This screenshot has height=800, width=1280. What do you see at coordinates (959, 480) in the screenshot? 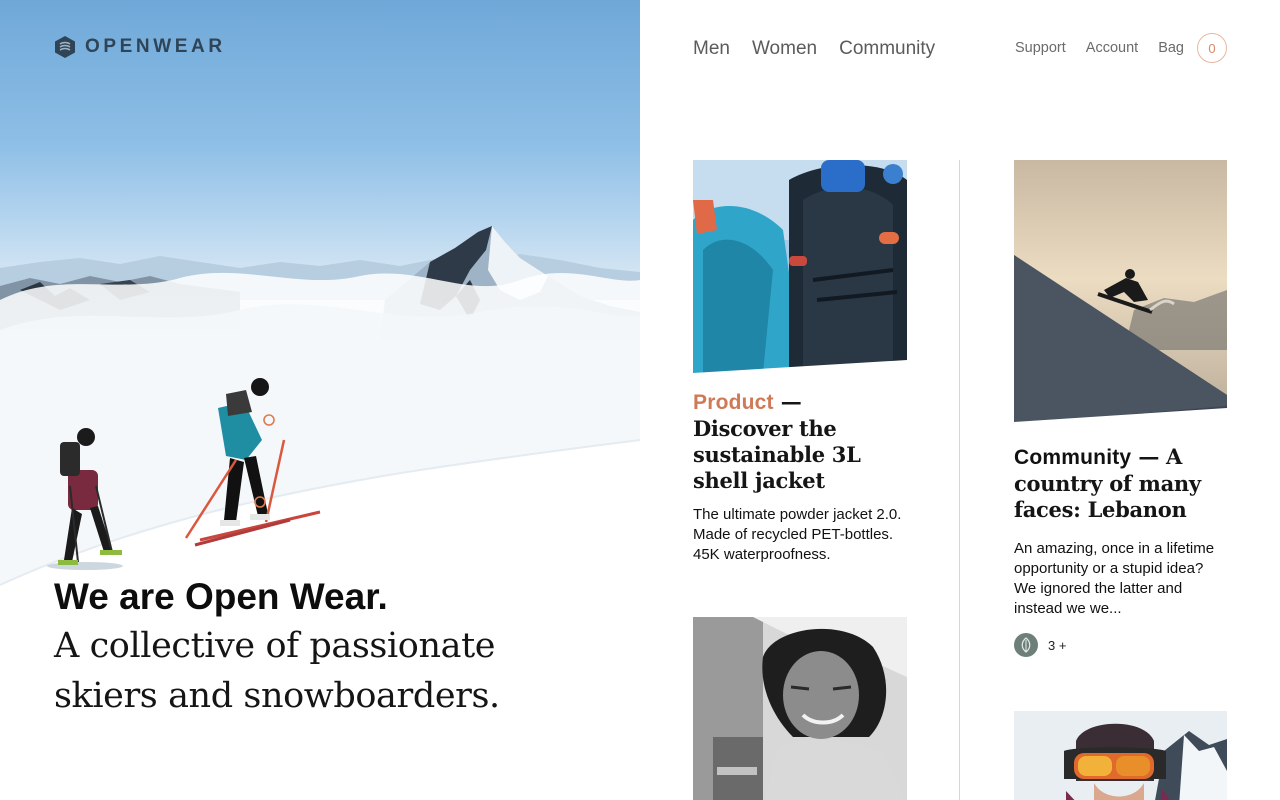
I see `column-divider` at bounding box center [959, 480].